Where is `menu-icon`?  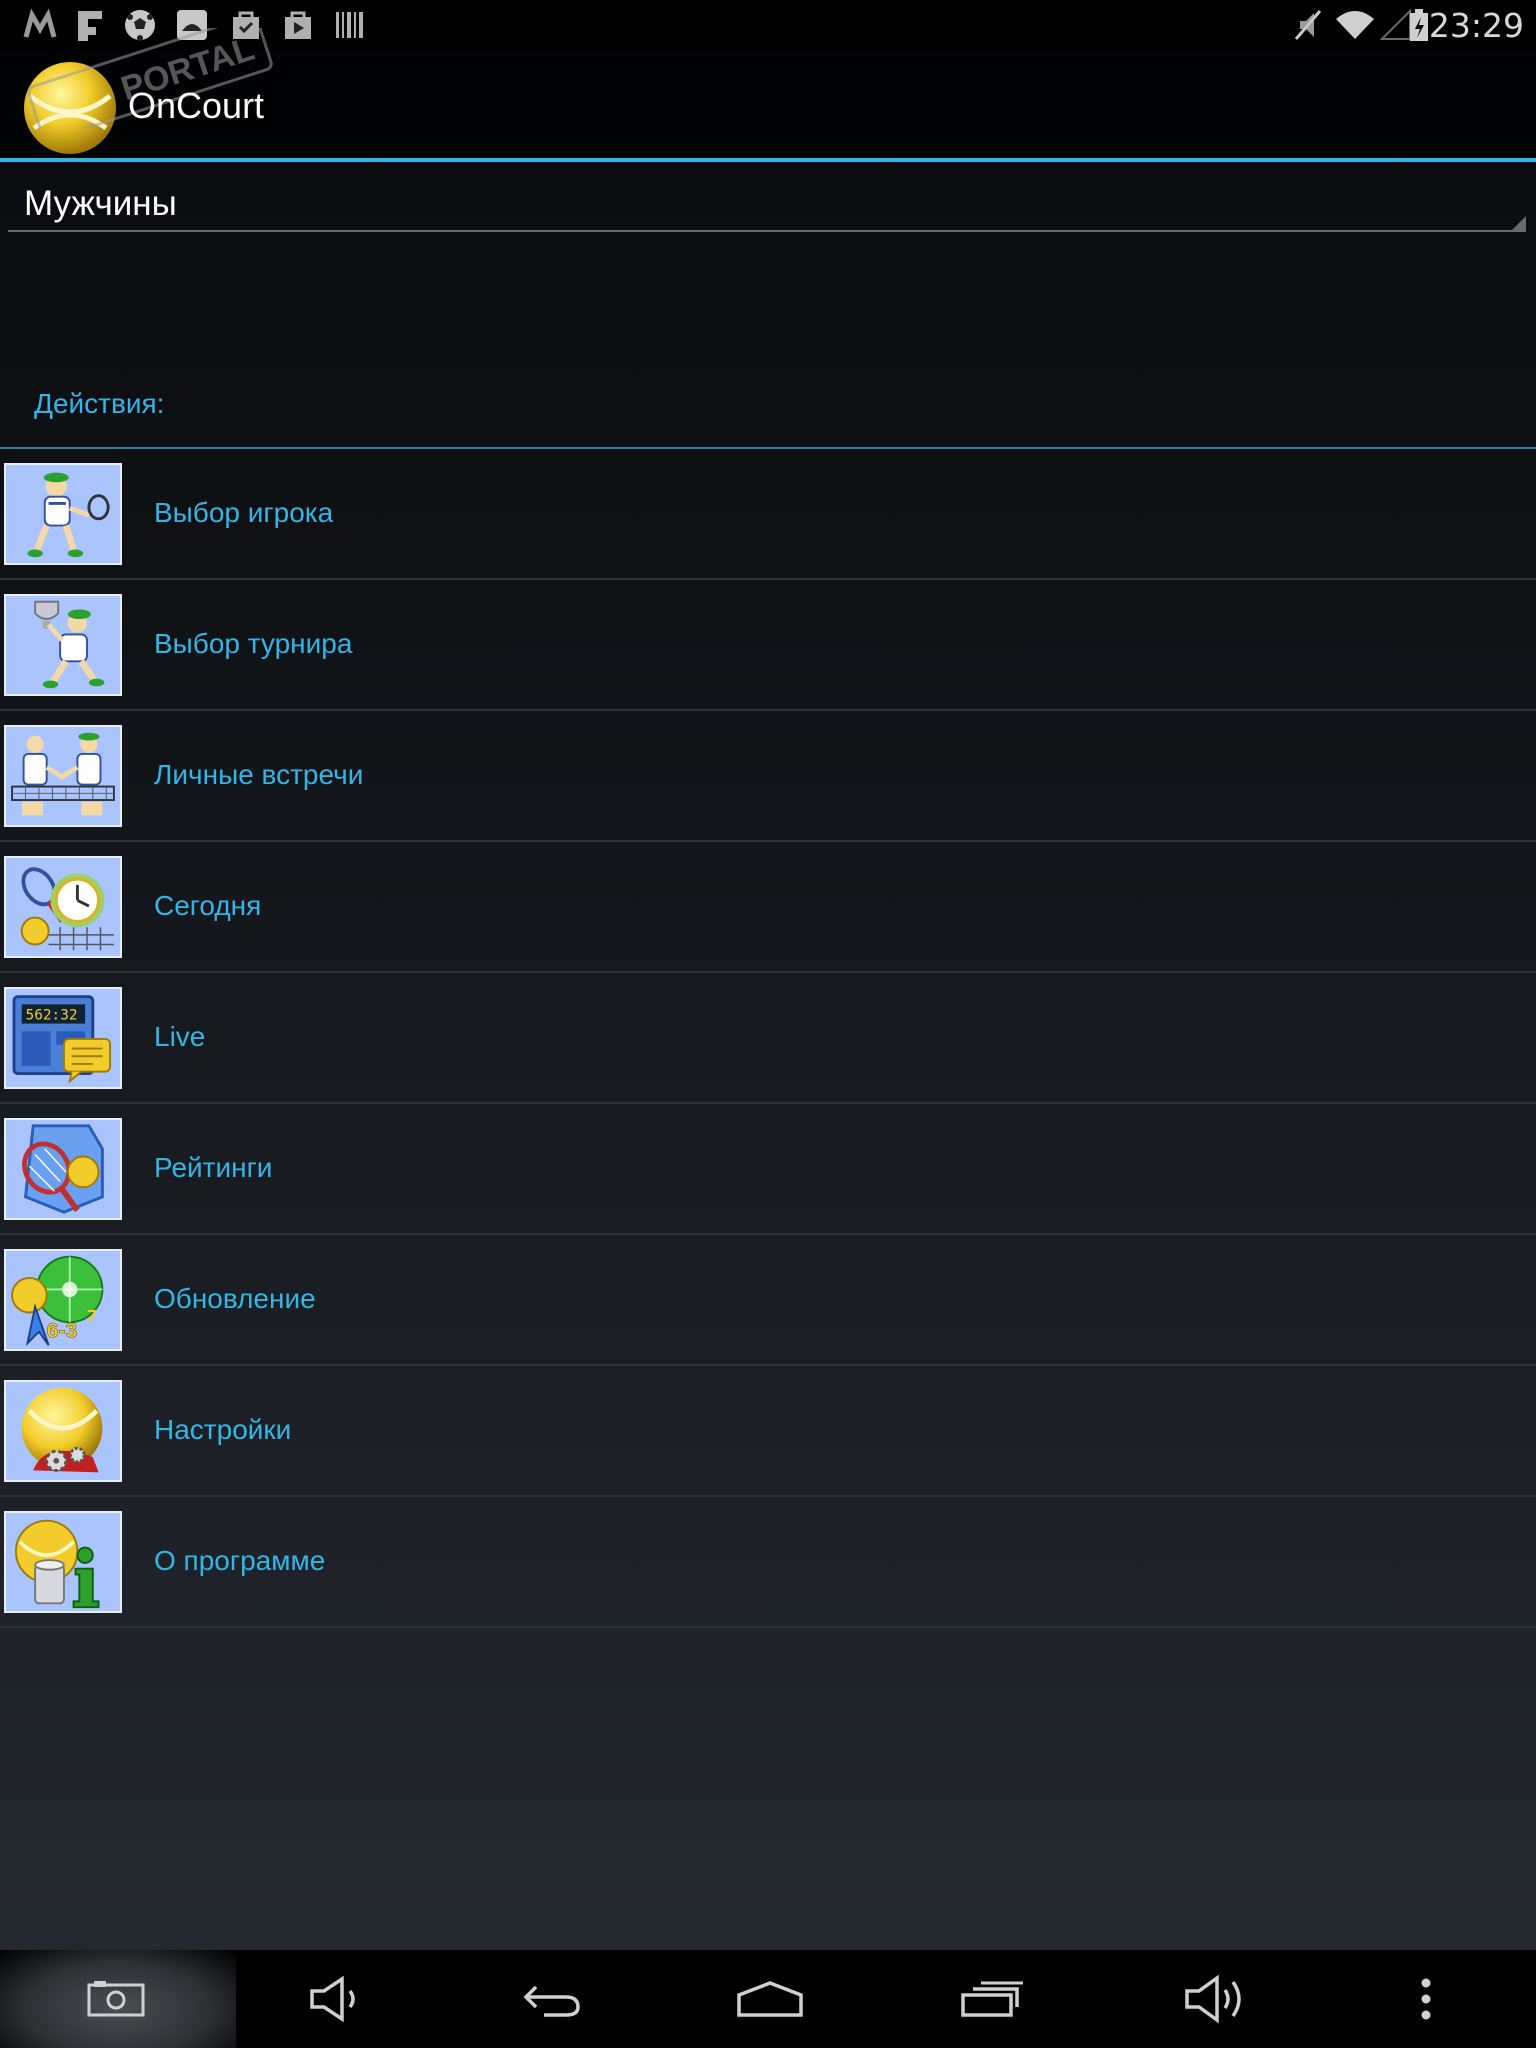 menu-icon is located at coordinates (1426, 1999).